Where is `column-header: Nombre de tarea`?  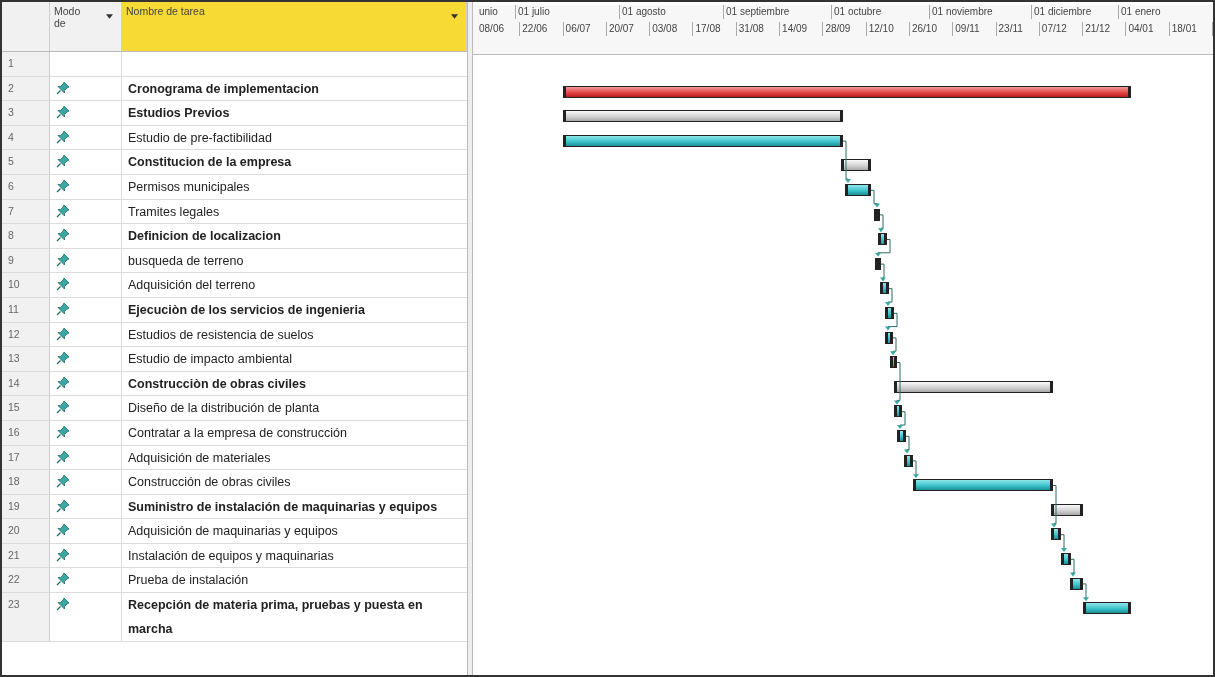
column-header: Nombre de tarea is located at coordinates (294, 26).